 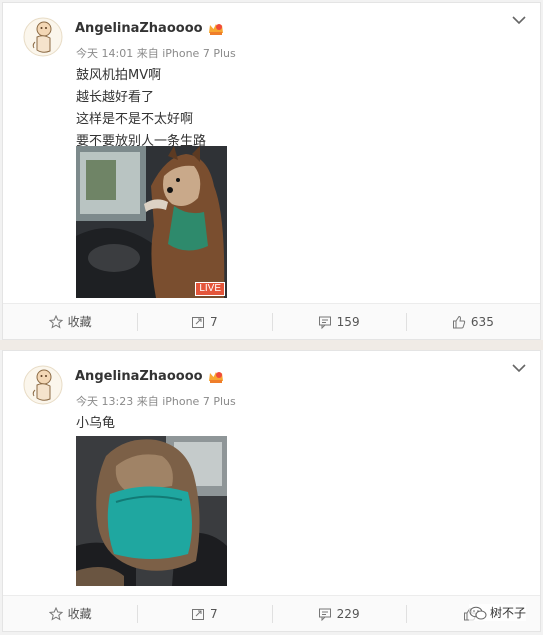 I want to click on dog-in-car-image, so click(x=151, y=222).